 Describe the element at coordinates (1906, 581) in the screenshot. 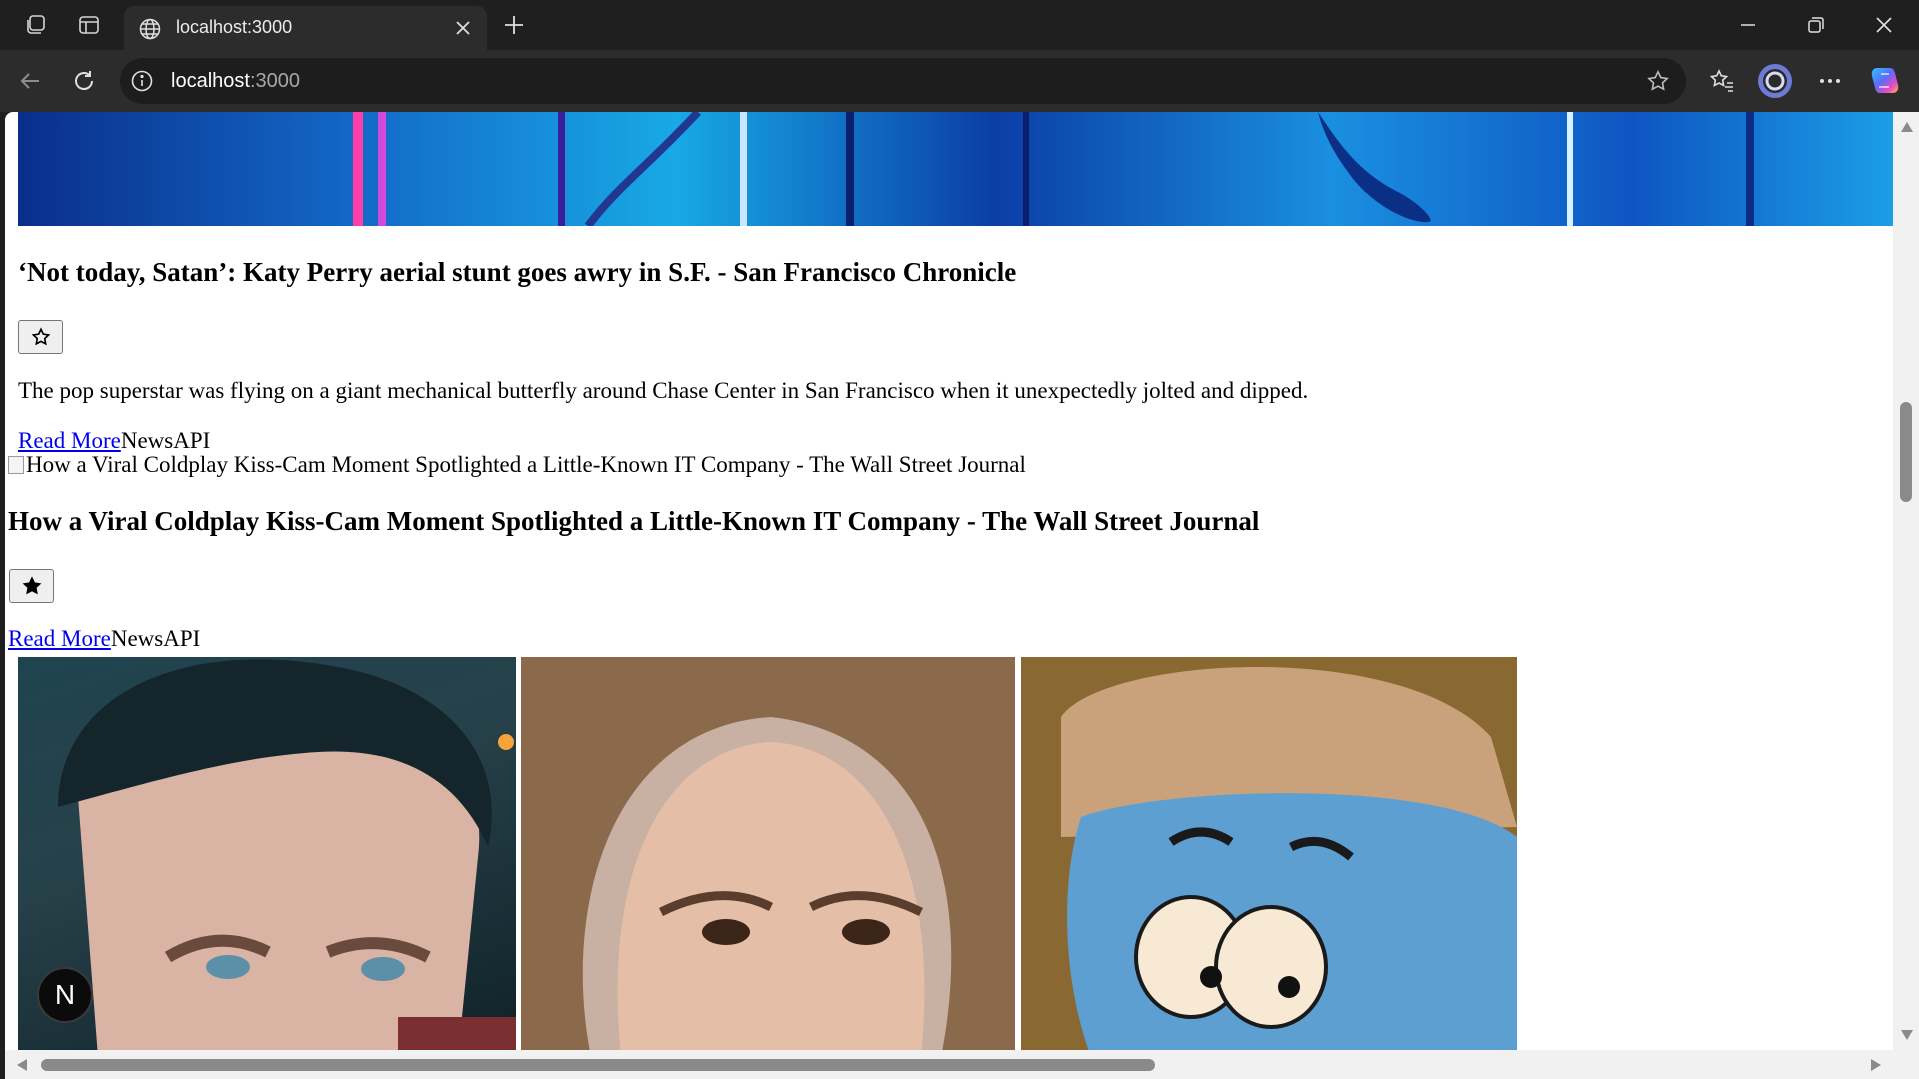

I see `vertical-scrollbar` at that location.